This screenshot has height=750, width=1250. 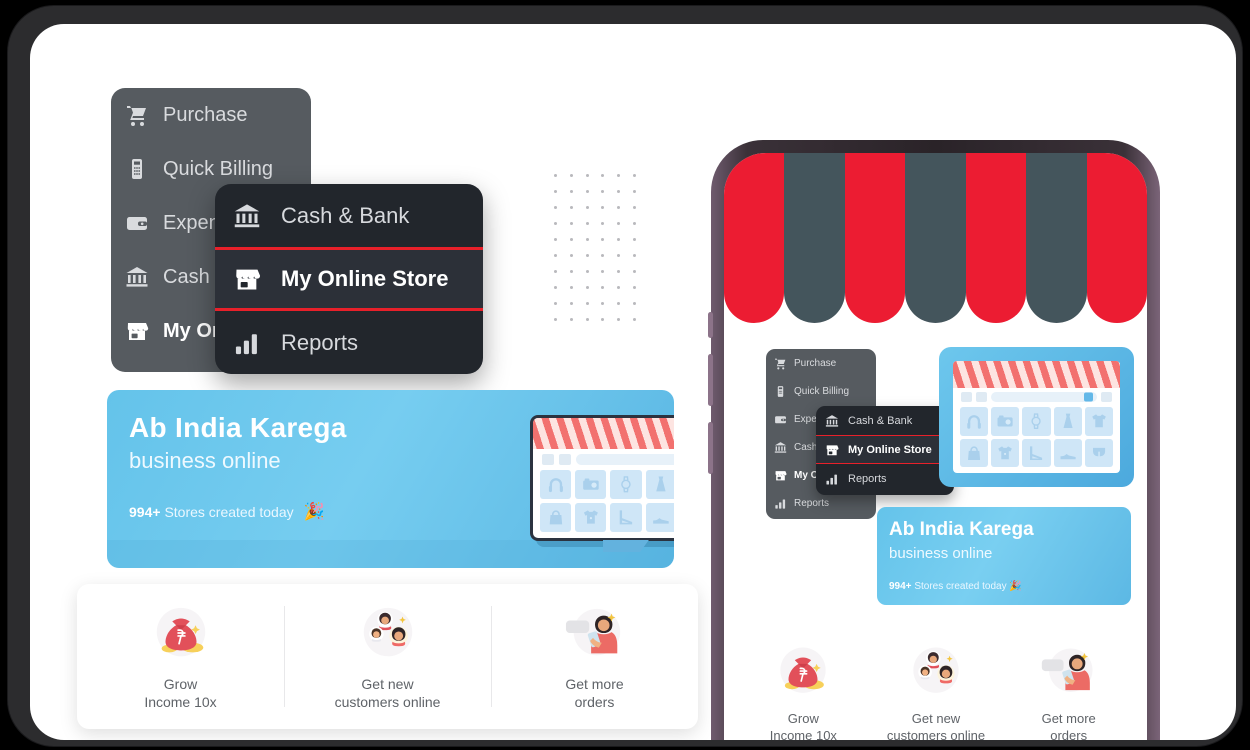 What do you see at coordinates (936, 734) in the screenshot?
I see `phone-feature-line2: customers online` at bounding box center [936, 734].